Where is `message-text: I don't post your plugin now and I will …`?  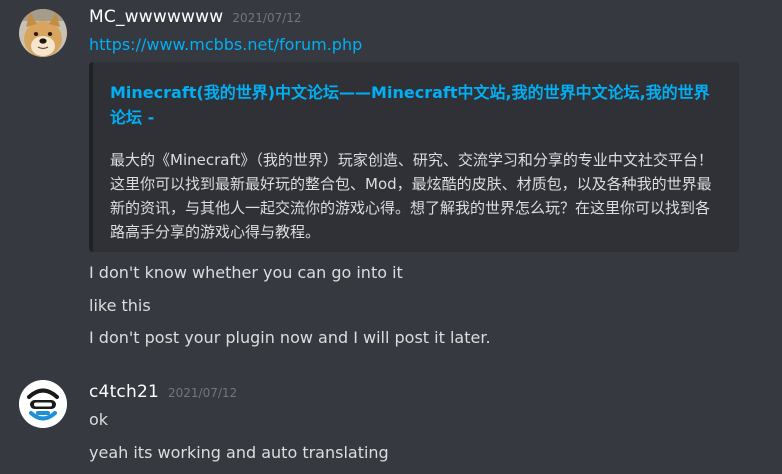 message-text: I don't post your plugin now and I will … is located at coordinates (290, 337).